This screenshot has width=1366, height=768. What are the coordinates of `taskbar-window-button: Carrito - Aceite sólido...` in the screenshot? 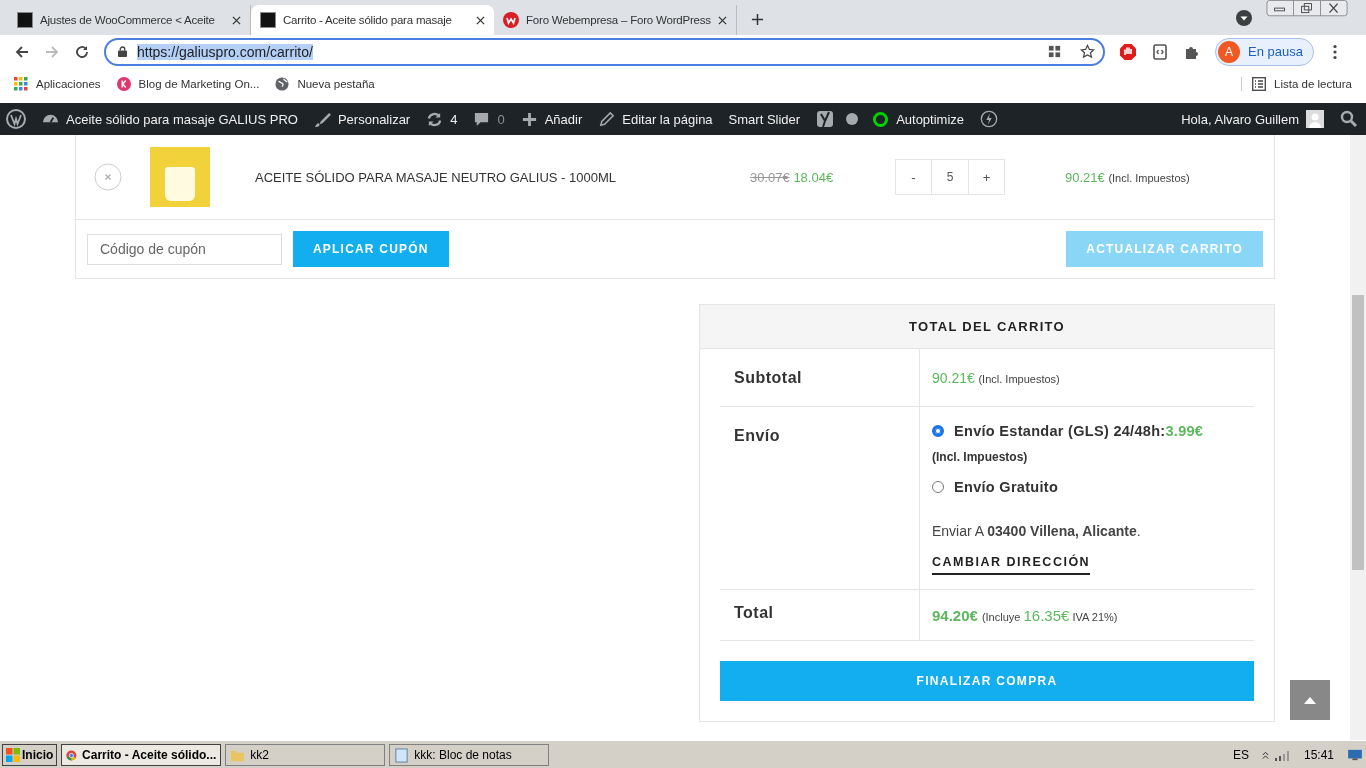 It's located at (141, 755).